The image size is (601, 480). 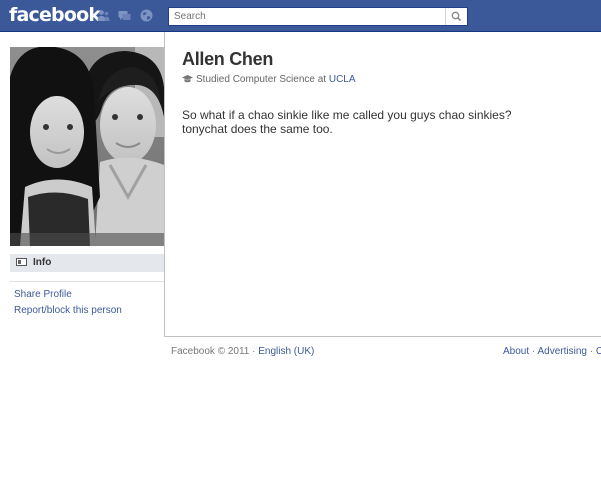 What do you see at coordinates (103, 15) in the screenshot?
I see `friend-requests-icon` at bounding box center [103, 15].